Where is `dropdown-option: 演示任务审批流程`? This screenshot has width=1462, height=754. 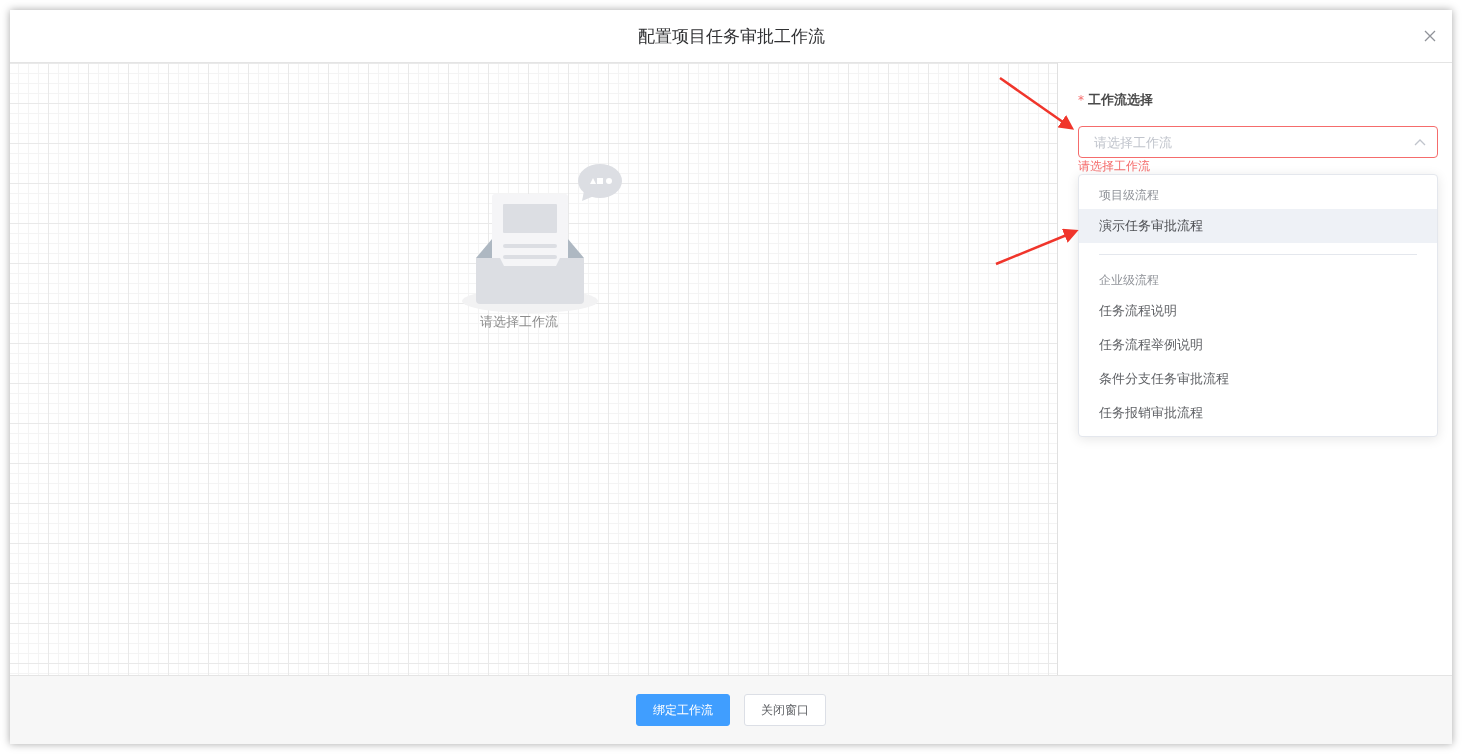
dropdown-option: 演示任务审批流程 is located at coordinates (1258, 226).